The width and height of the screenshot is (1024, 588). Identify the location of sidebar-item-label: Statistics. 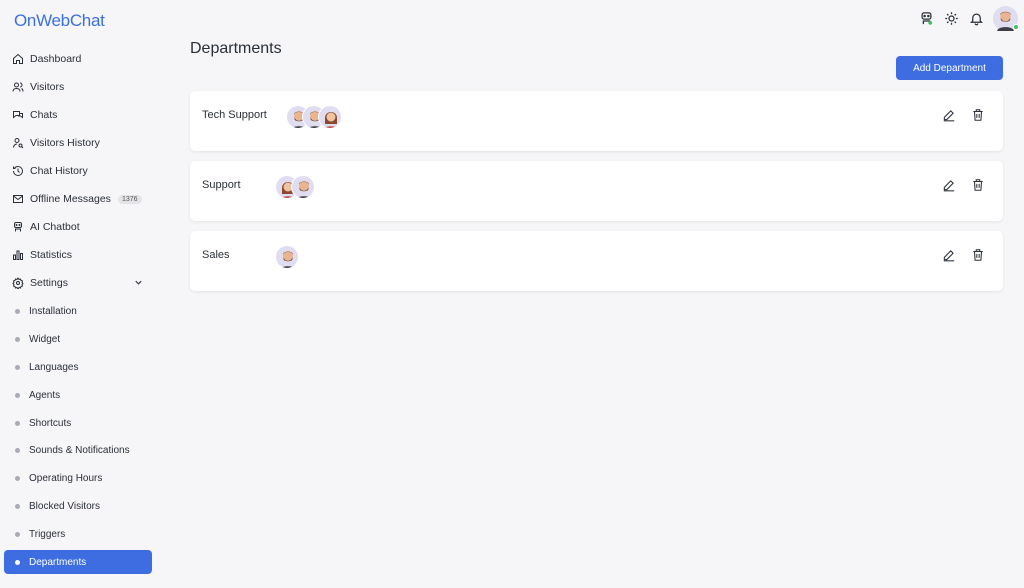
(51, 255).